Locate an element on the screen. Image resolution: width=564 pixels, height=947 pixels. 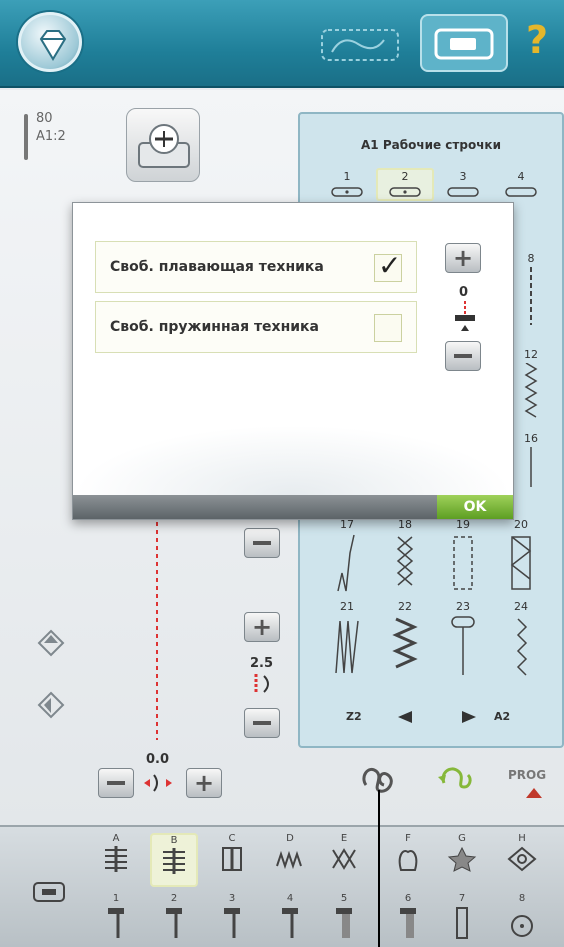
category-f: F is located at coordinates (408, 852).